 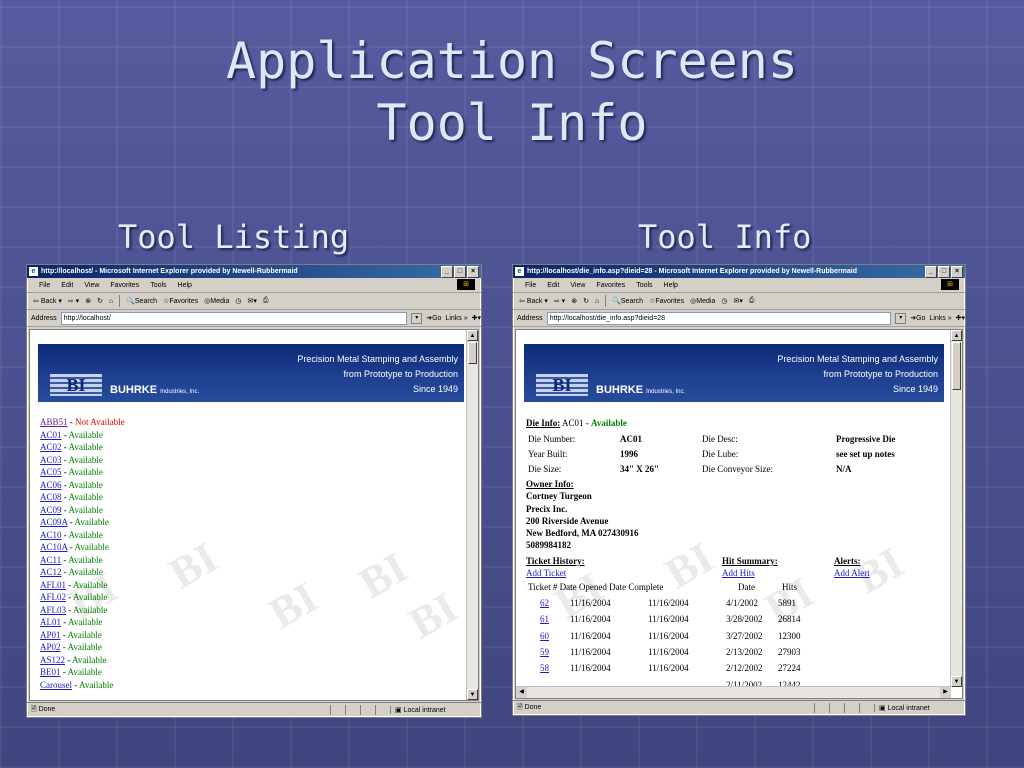 I want to click on tool-link: AC05, so click(x=51, y=472).